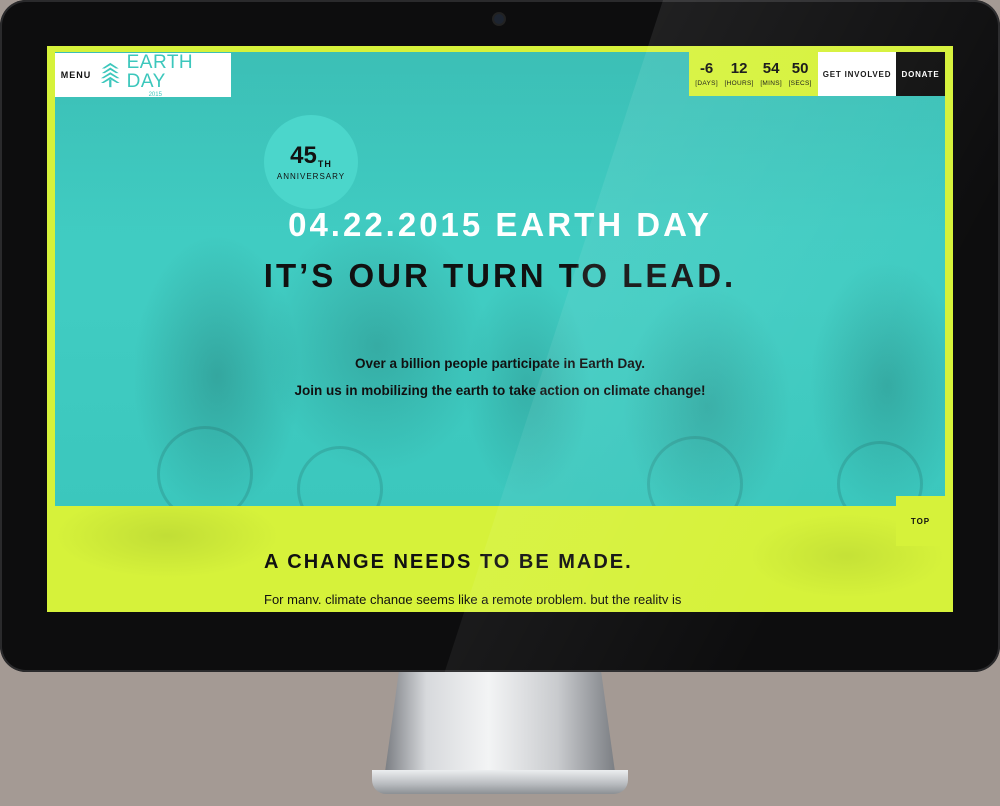  Describe the element at coordinates (160, 71) in the screenshot. I see `logo-title: EARTH DAY` at that location.